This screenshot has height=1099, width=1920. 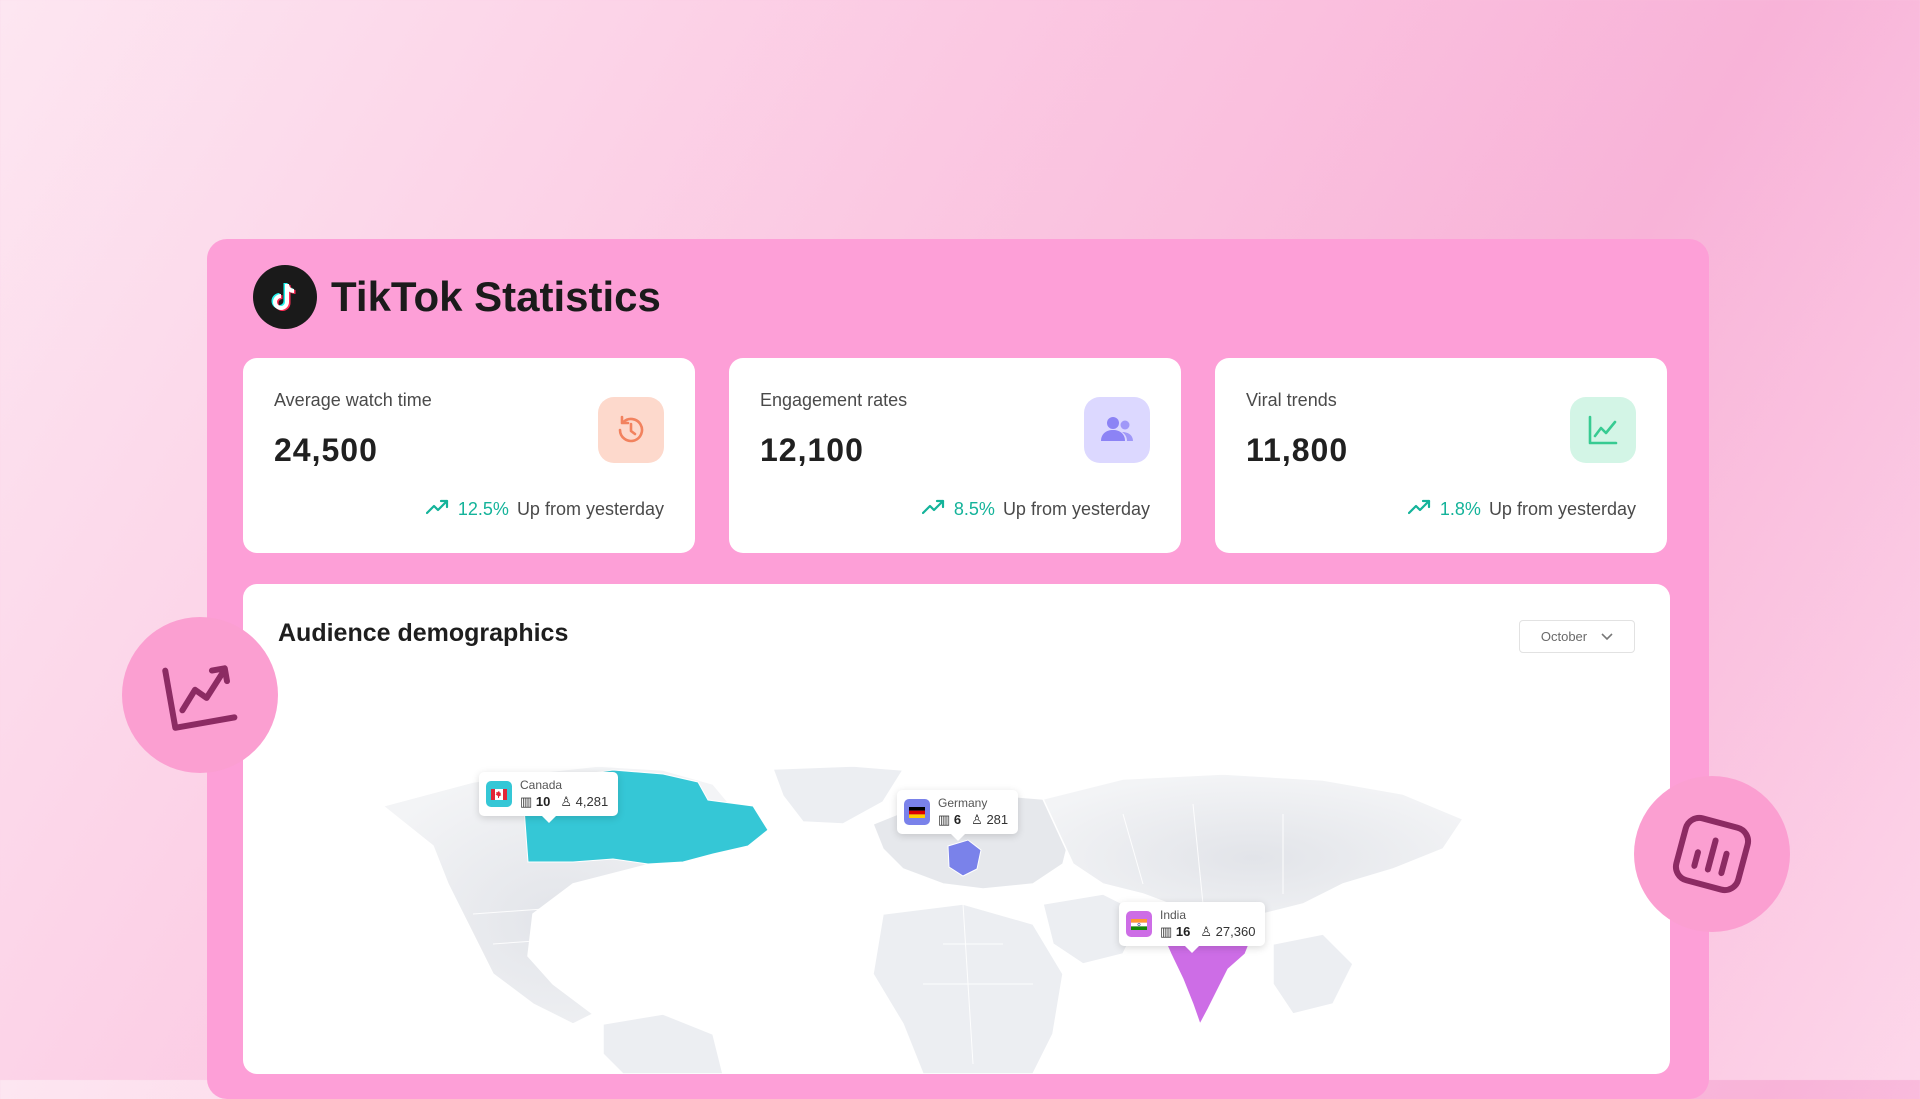 What do you see at coordinates (353, 400) in the screenshot?
I see `stat-label: Average watch time` at bounding box center [353, 400].